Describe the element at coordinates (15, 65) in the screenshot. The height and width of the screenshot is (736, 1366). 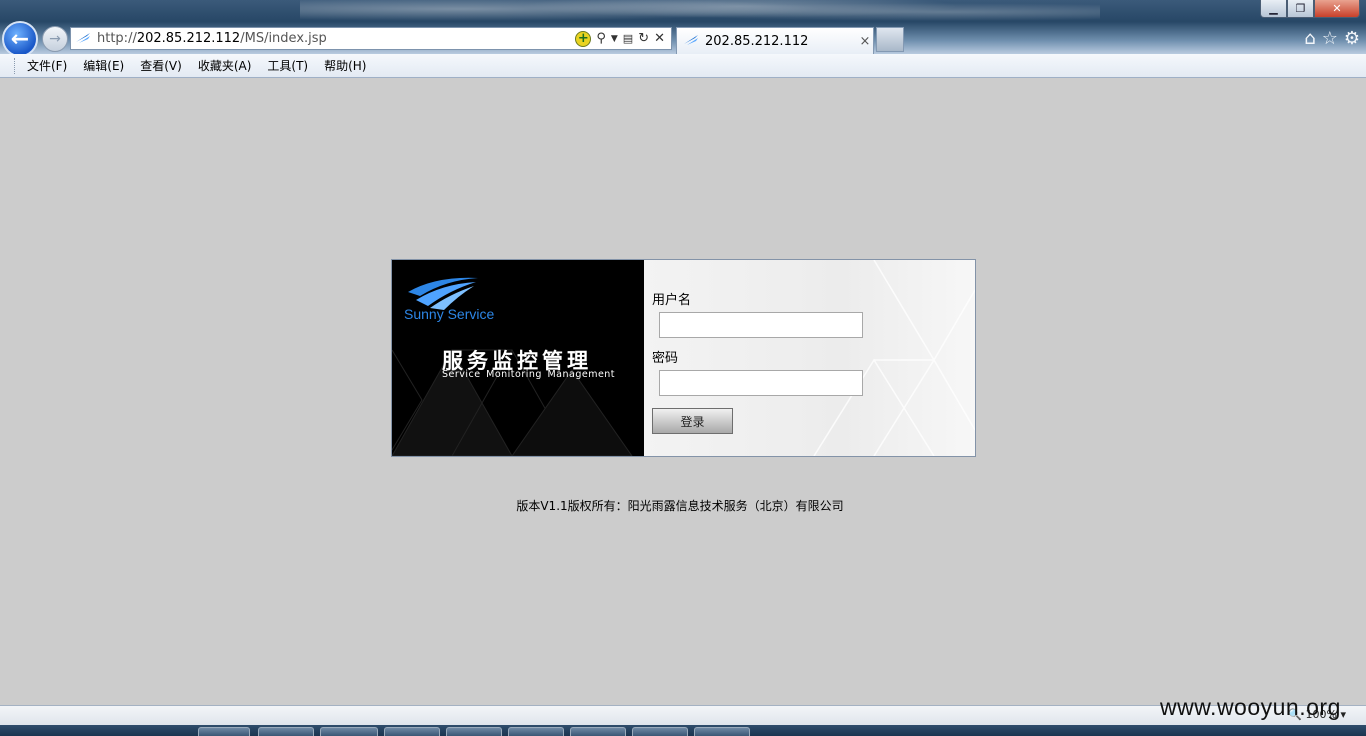
I see `menubar-grip` at that location.